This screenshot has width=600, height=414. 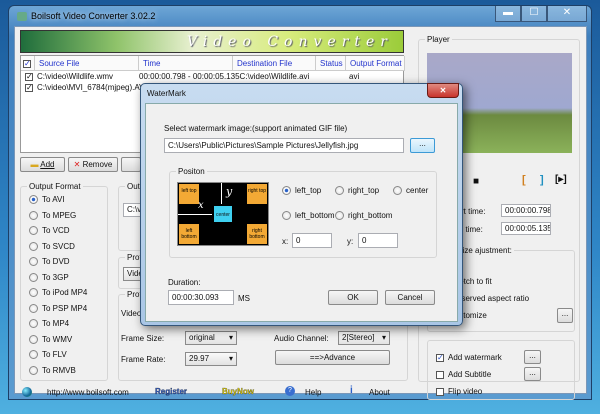 What do you see at coordinates (48, 355) in the screenshot?
I see `format-option: To FLV` at bounding box center [48, 355].